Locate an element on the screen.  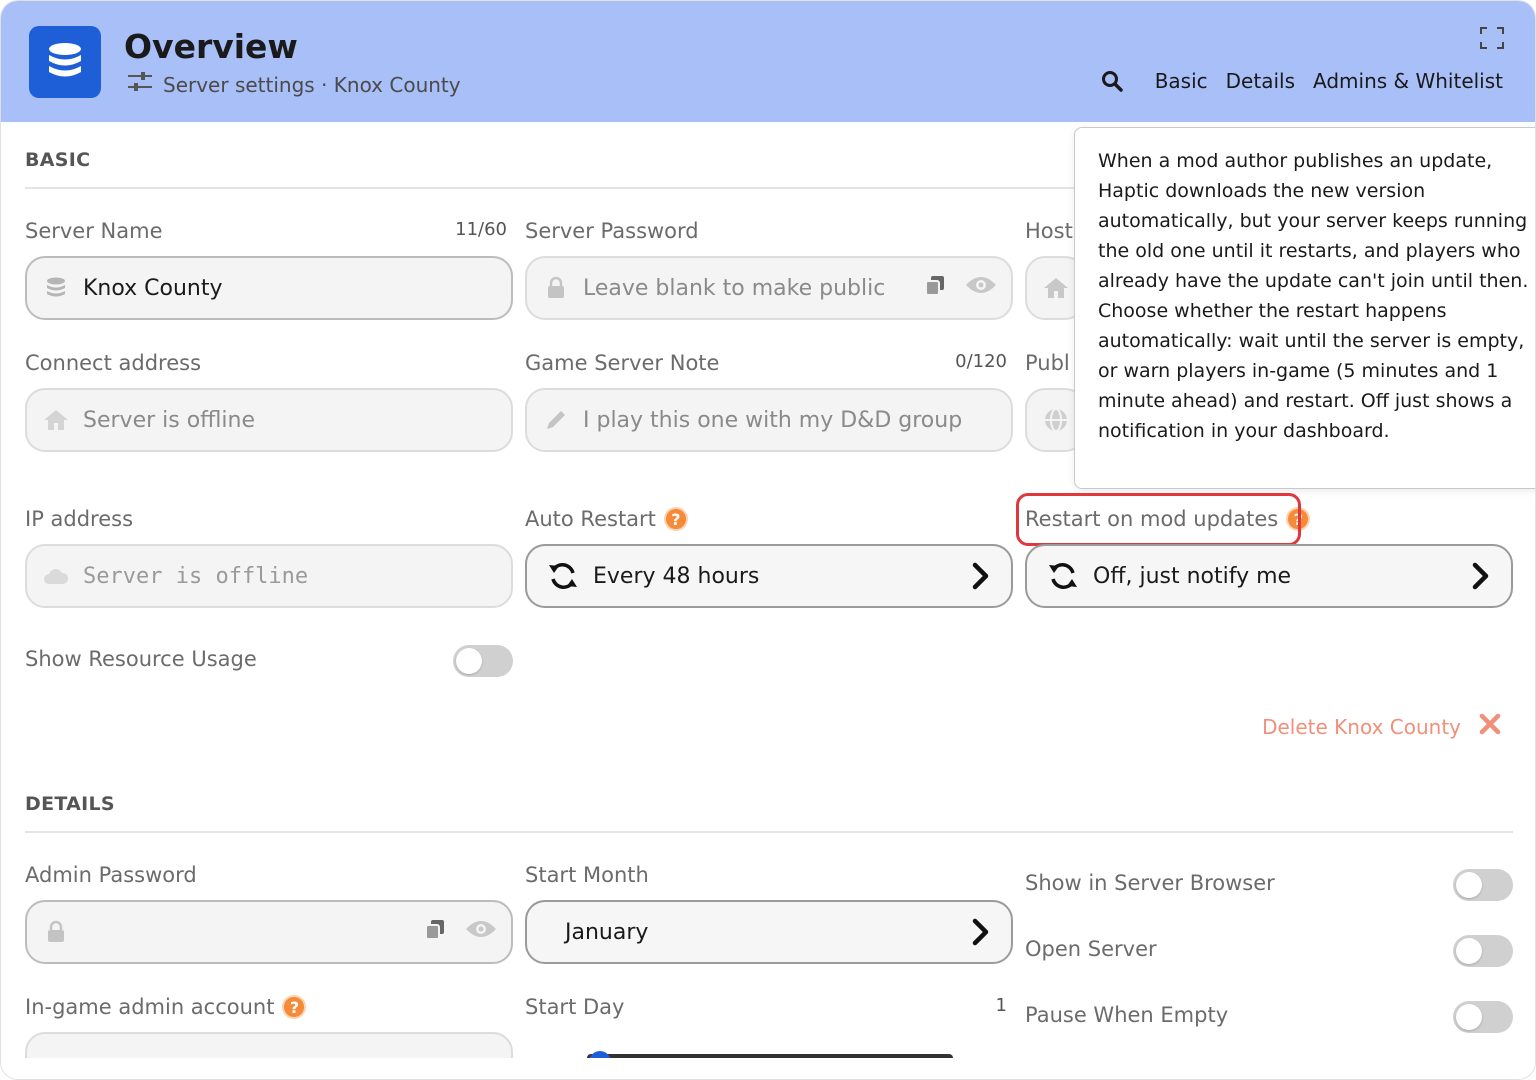
ip-address-input: Server is offline is located at coordinates (269, 576).